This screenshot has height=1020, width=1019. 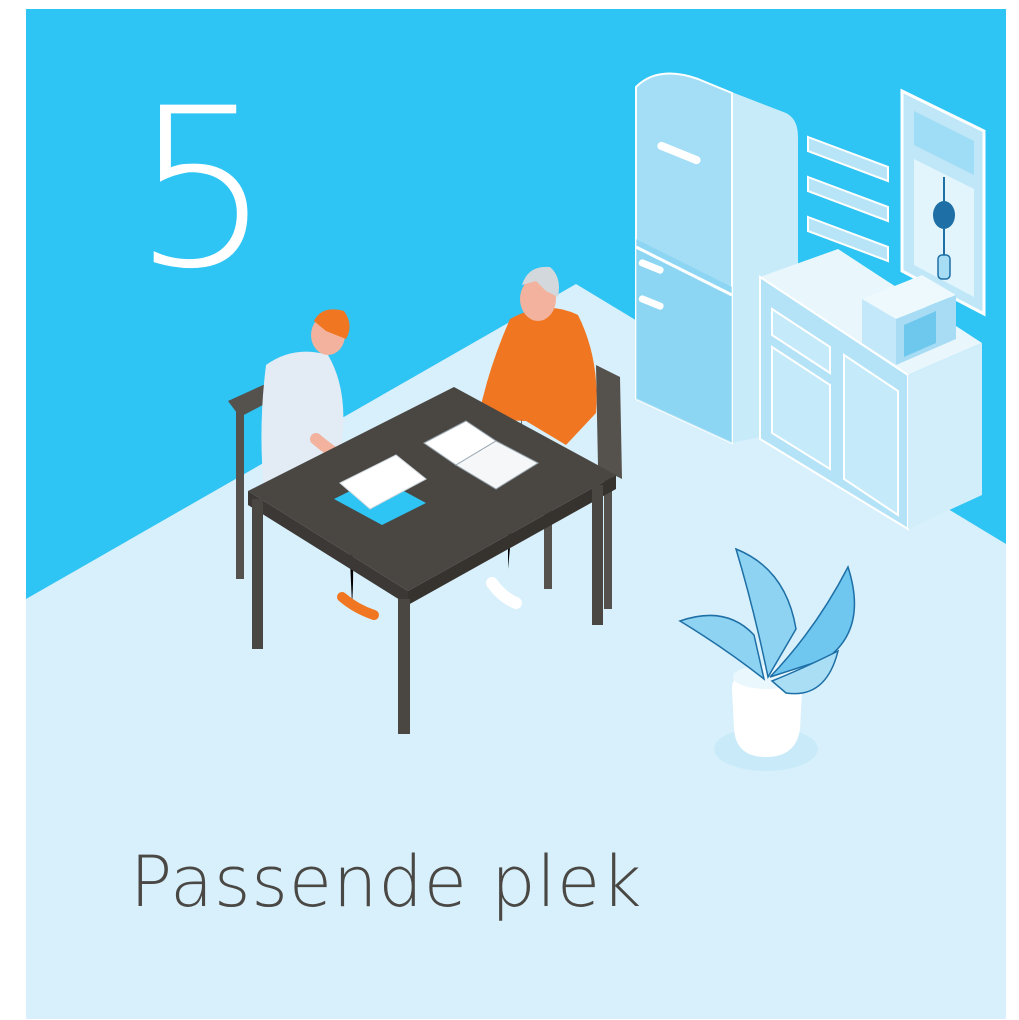 I want to click on card-title: Passende plek, so click(x=386, y=882).